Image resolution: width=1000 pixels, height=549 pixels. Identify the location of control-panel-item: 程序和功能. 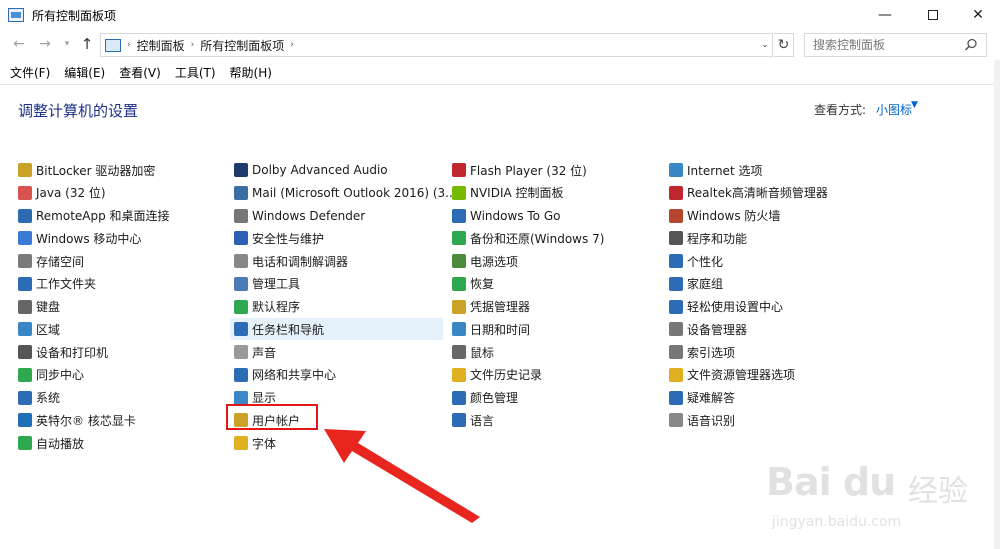
(708, 238).